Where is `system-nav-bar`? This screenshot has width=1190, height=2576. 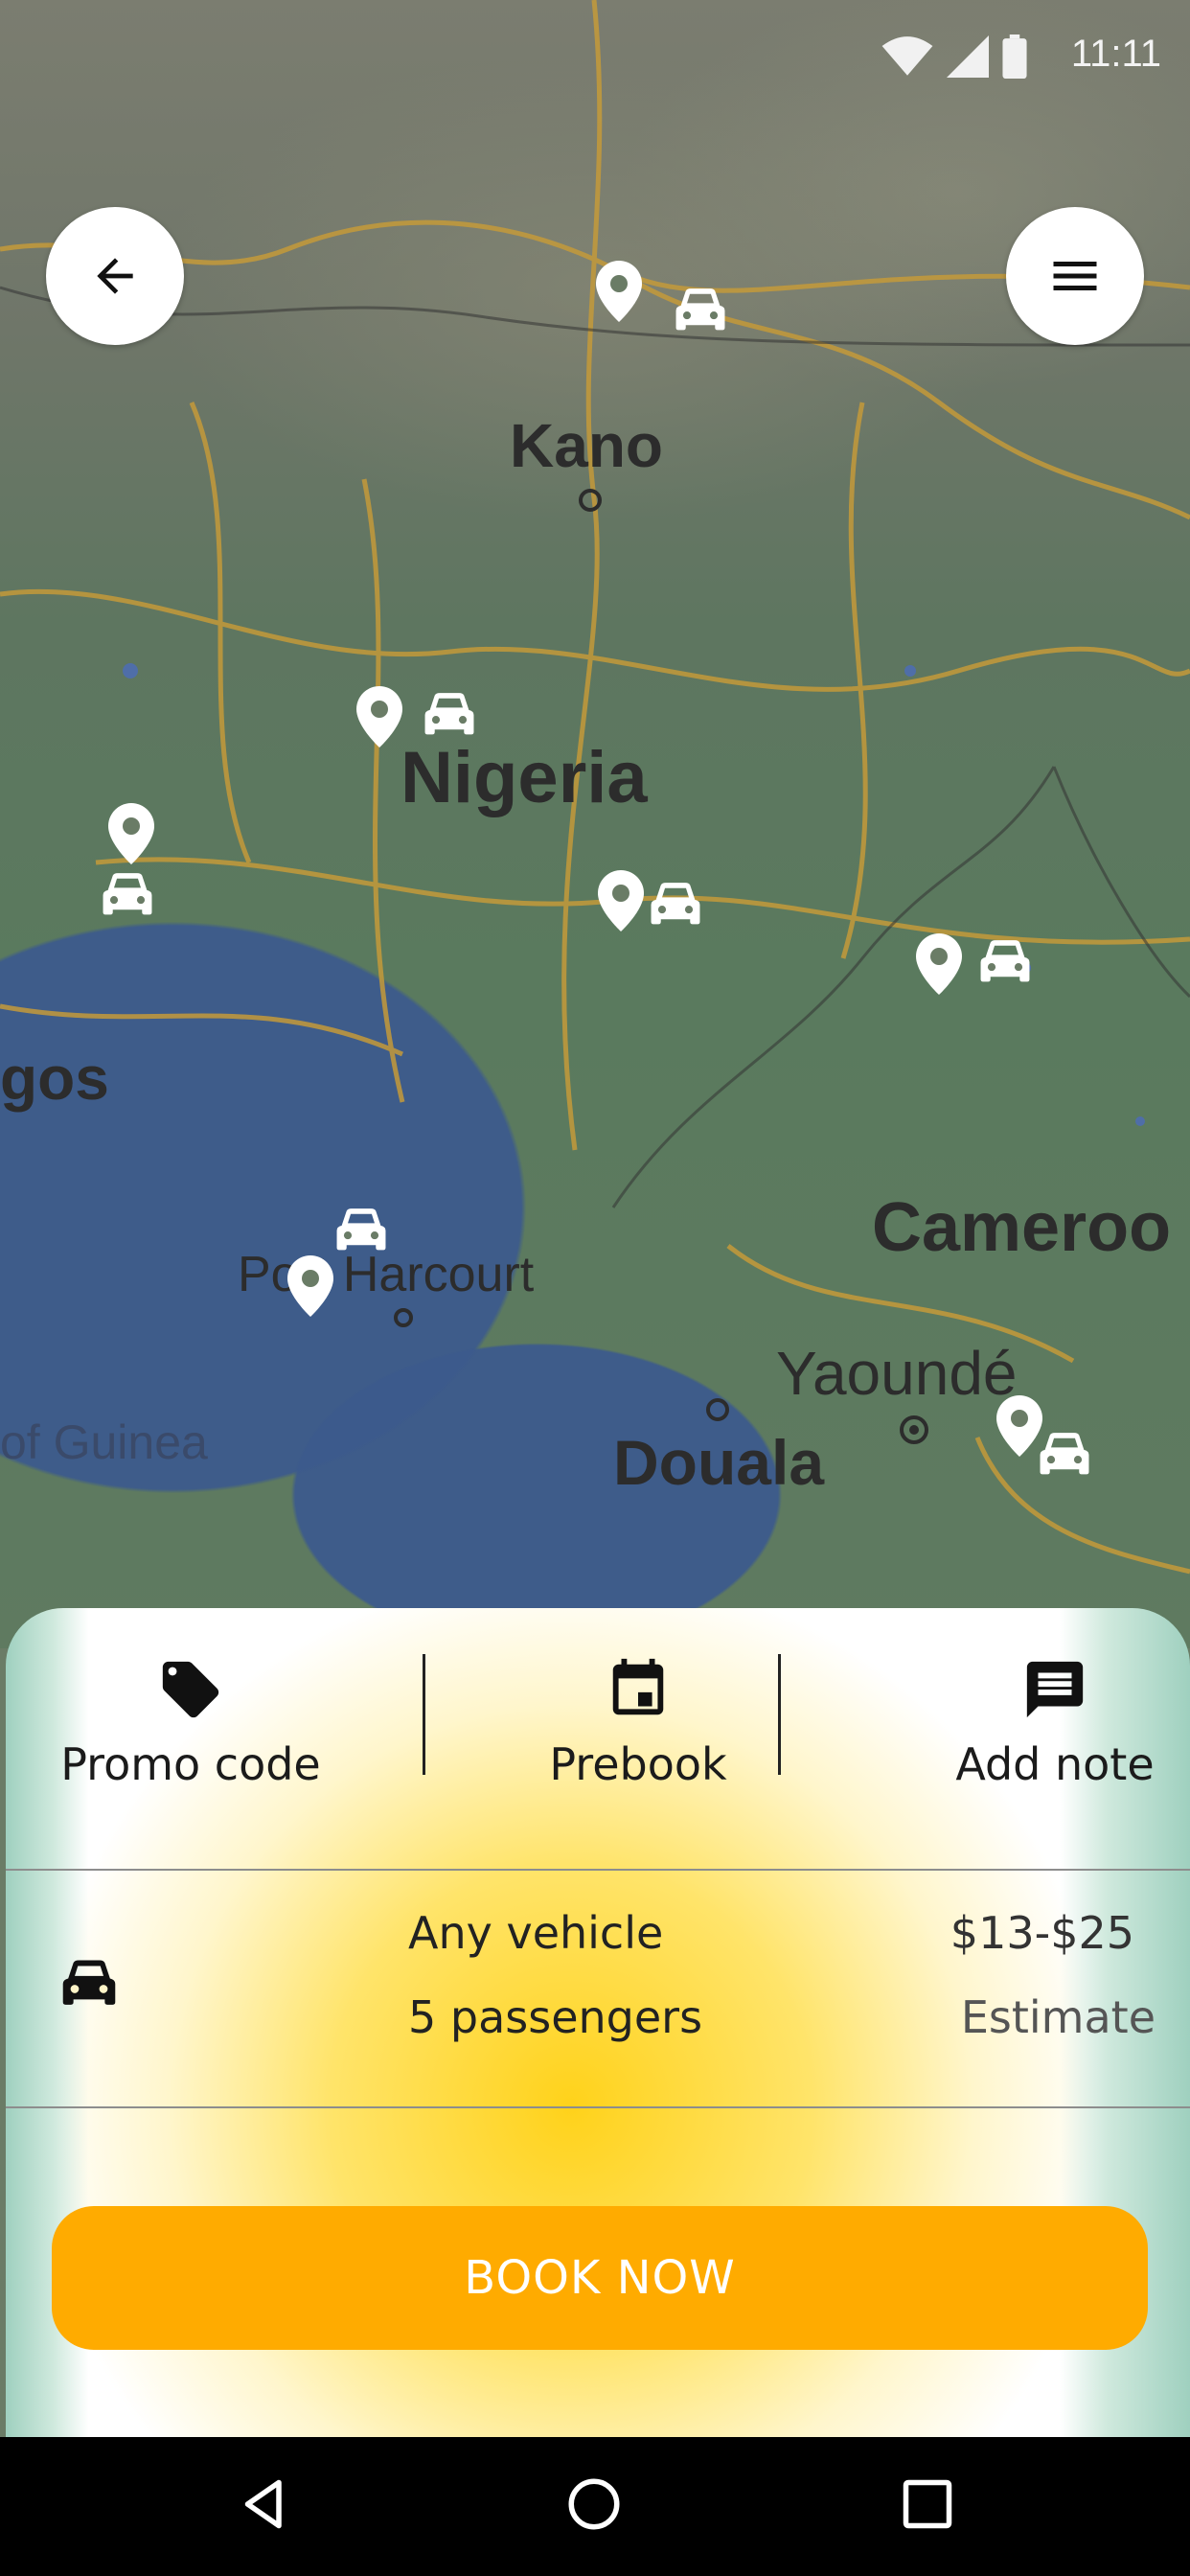 system-nav-bar is located at coordinates (595, 2506).